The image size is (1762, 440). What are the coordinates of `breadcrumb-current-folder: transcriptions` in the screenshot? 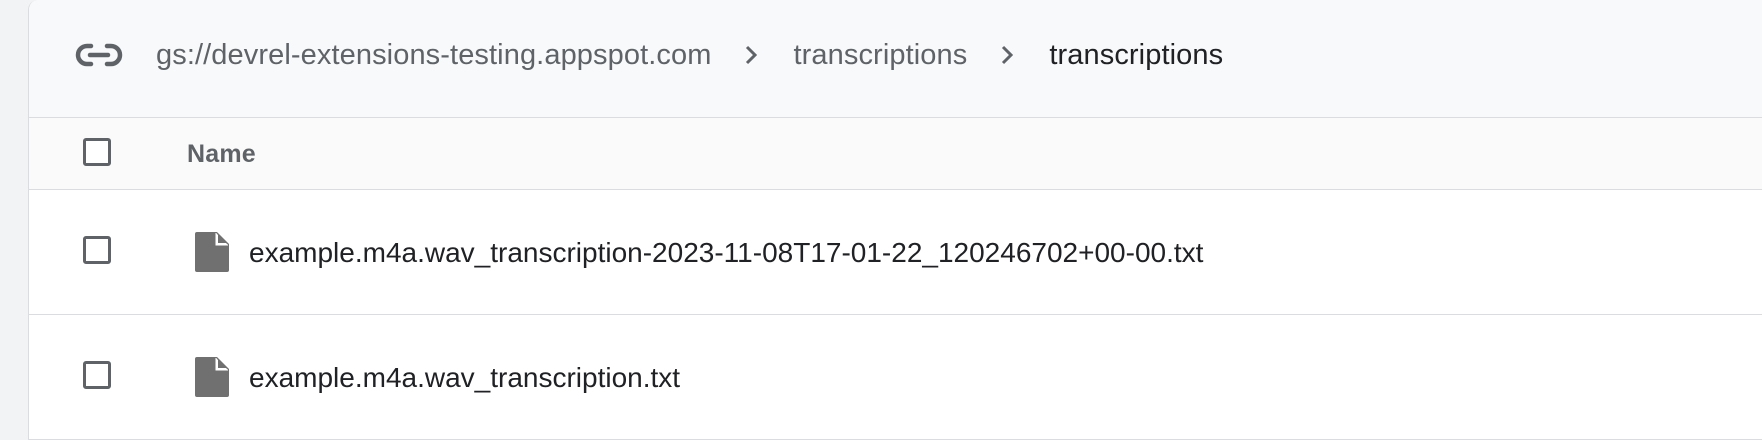 It's located at (1136, 54).